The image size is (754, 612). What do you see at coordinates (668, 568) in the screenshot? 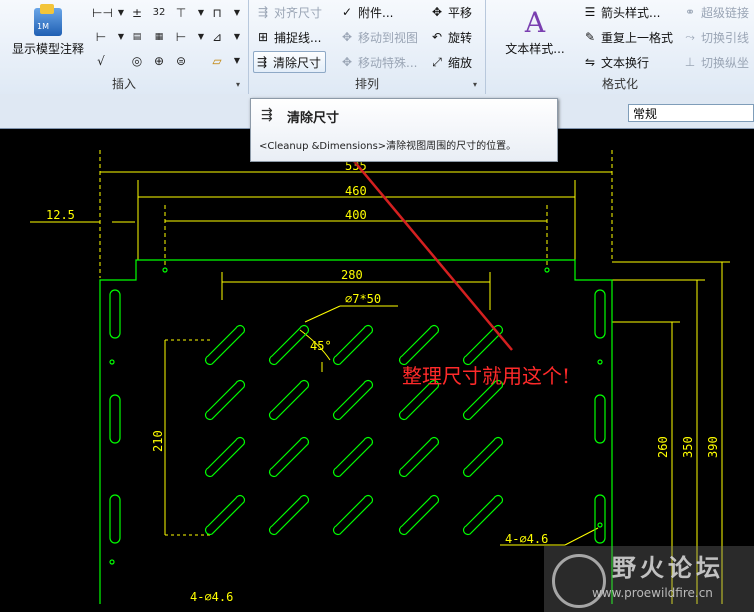
I see `watermark-text: 野火论坛` at bounding box center [668, 568].